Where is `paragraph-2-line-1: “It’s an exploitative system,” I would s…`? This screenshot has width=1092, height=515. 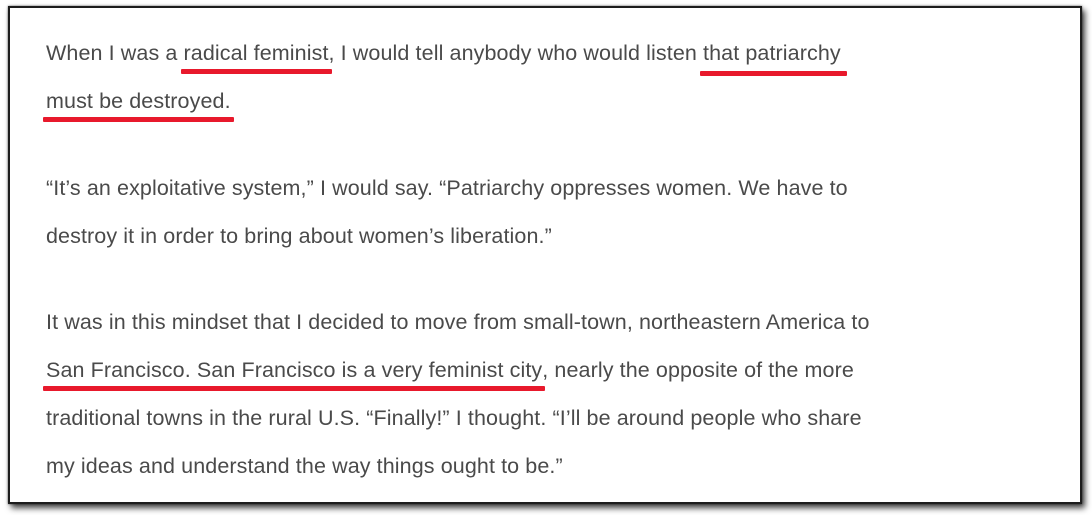
paragraph-2-line-1: “It’s an exploitative system,” I would s… is located at coordinates (447, 188).